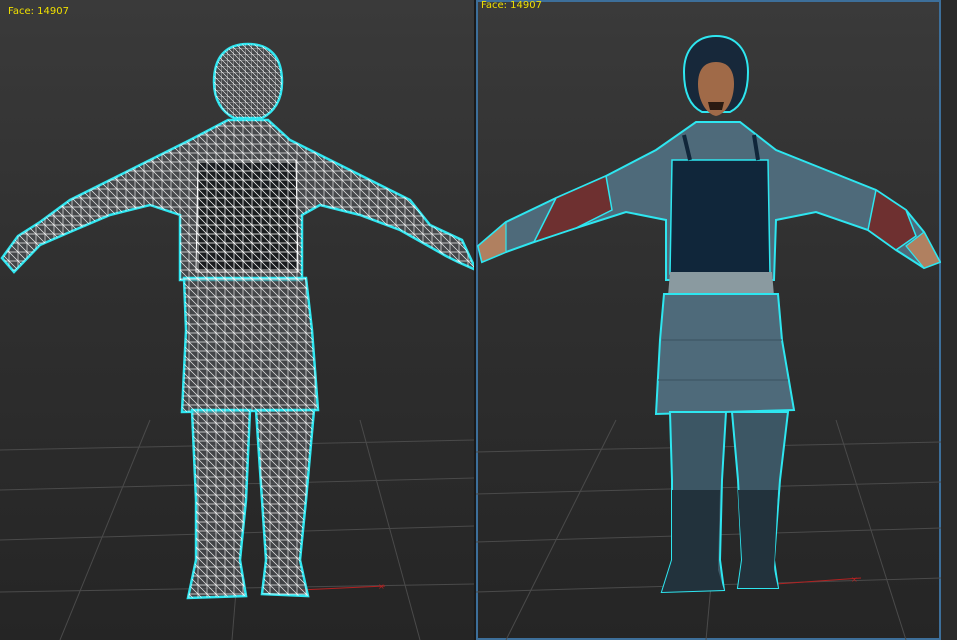 This screenshot has width=957, height=640. I want to click on right-edge-panel, so click(949, 320).